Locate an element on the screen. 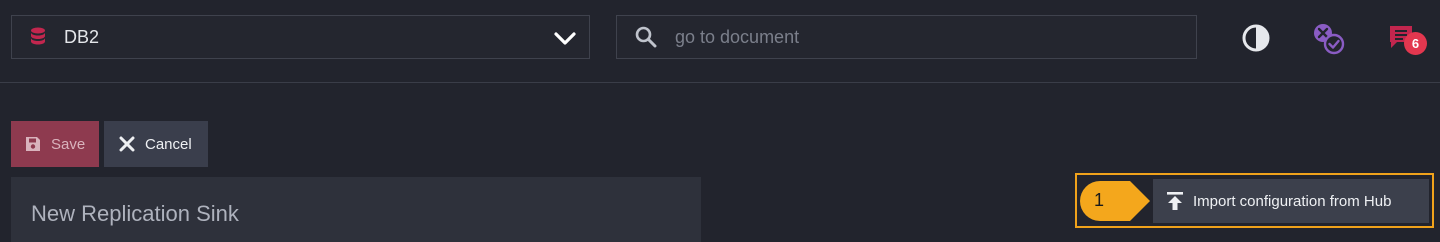 Image resolution: width=1440 pixels, height=242 pixels. close-icon is located at coordinates (127, 144).